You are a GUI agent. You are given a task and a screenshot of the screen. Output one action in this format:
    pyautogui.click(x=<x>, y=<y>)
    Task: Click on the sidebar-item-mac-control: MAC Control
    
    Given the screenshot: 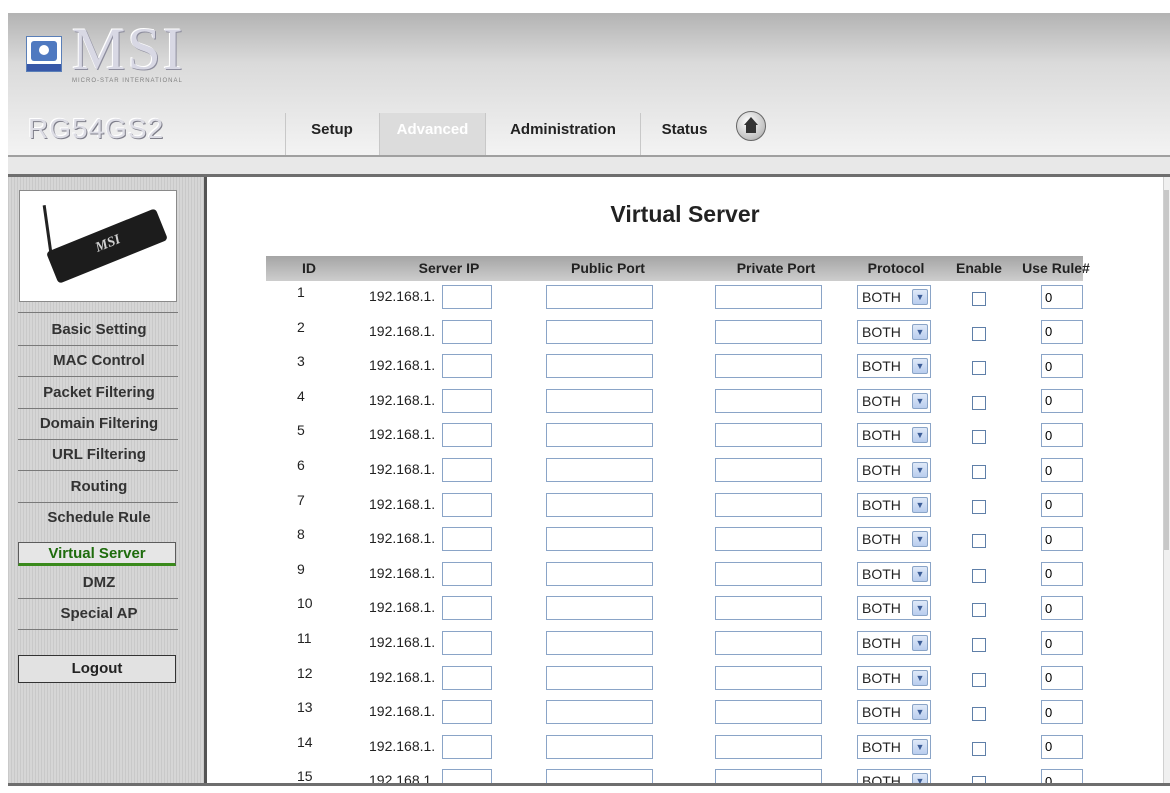 What is the action you would take?
    pyautogui.click(x=99, y=361)
    